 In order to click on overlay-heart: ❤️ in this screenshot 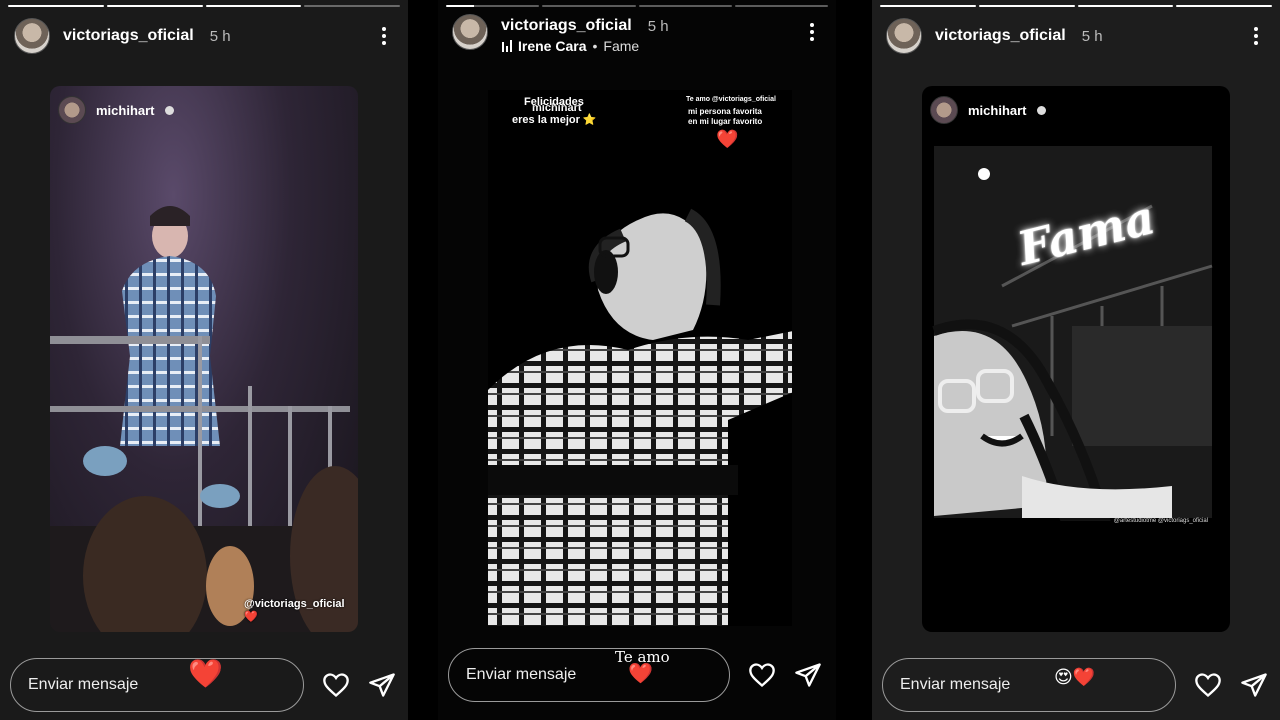, I will do `click(727, 139)`.